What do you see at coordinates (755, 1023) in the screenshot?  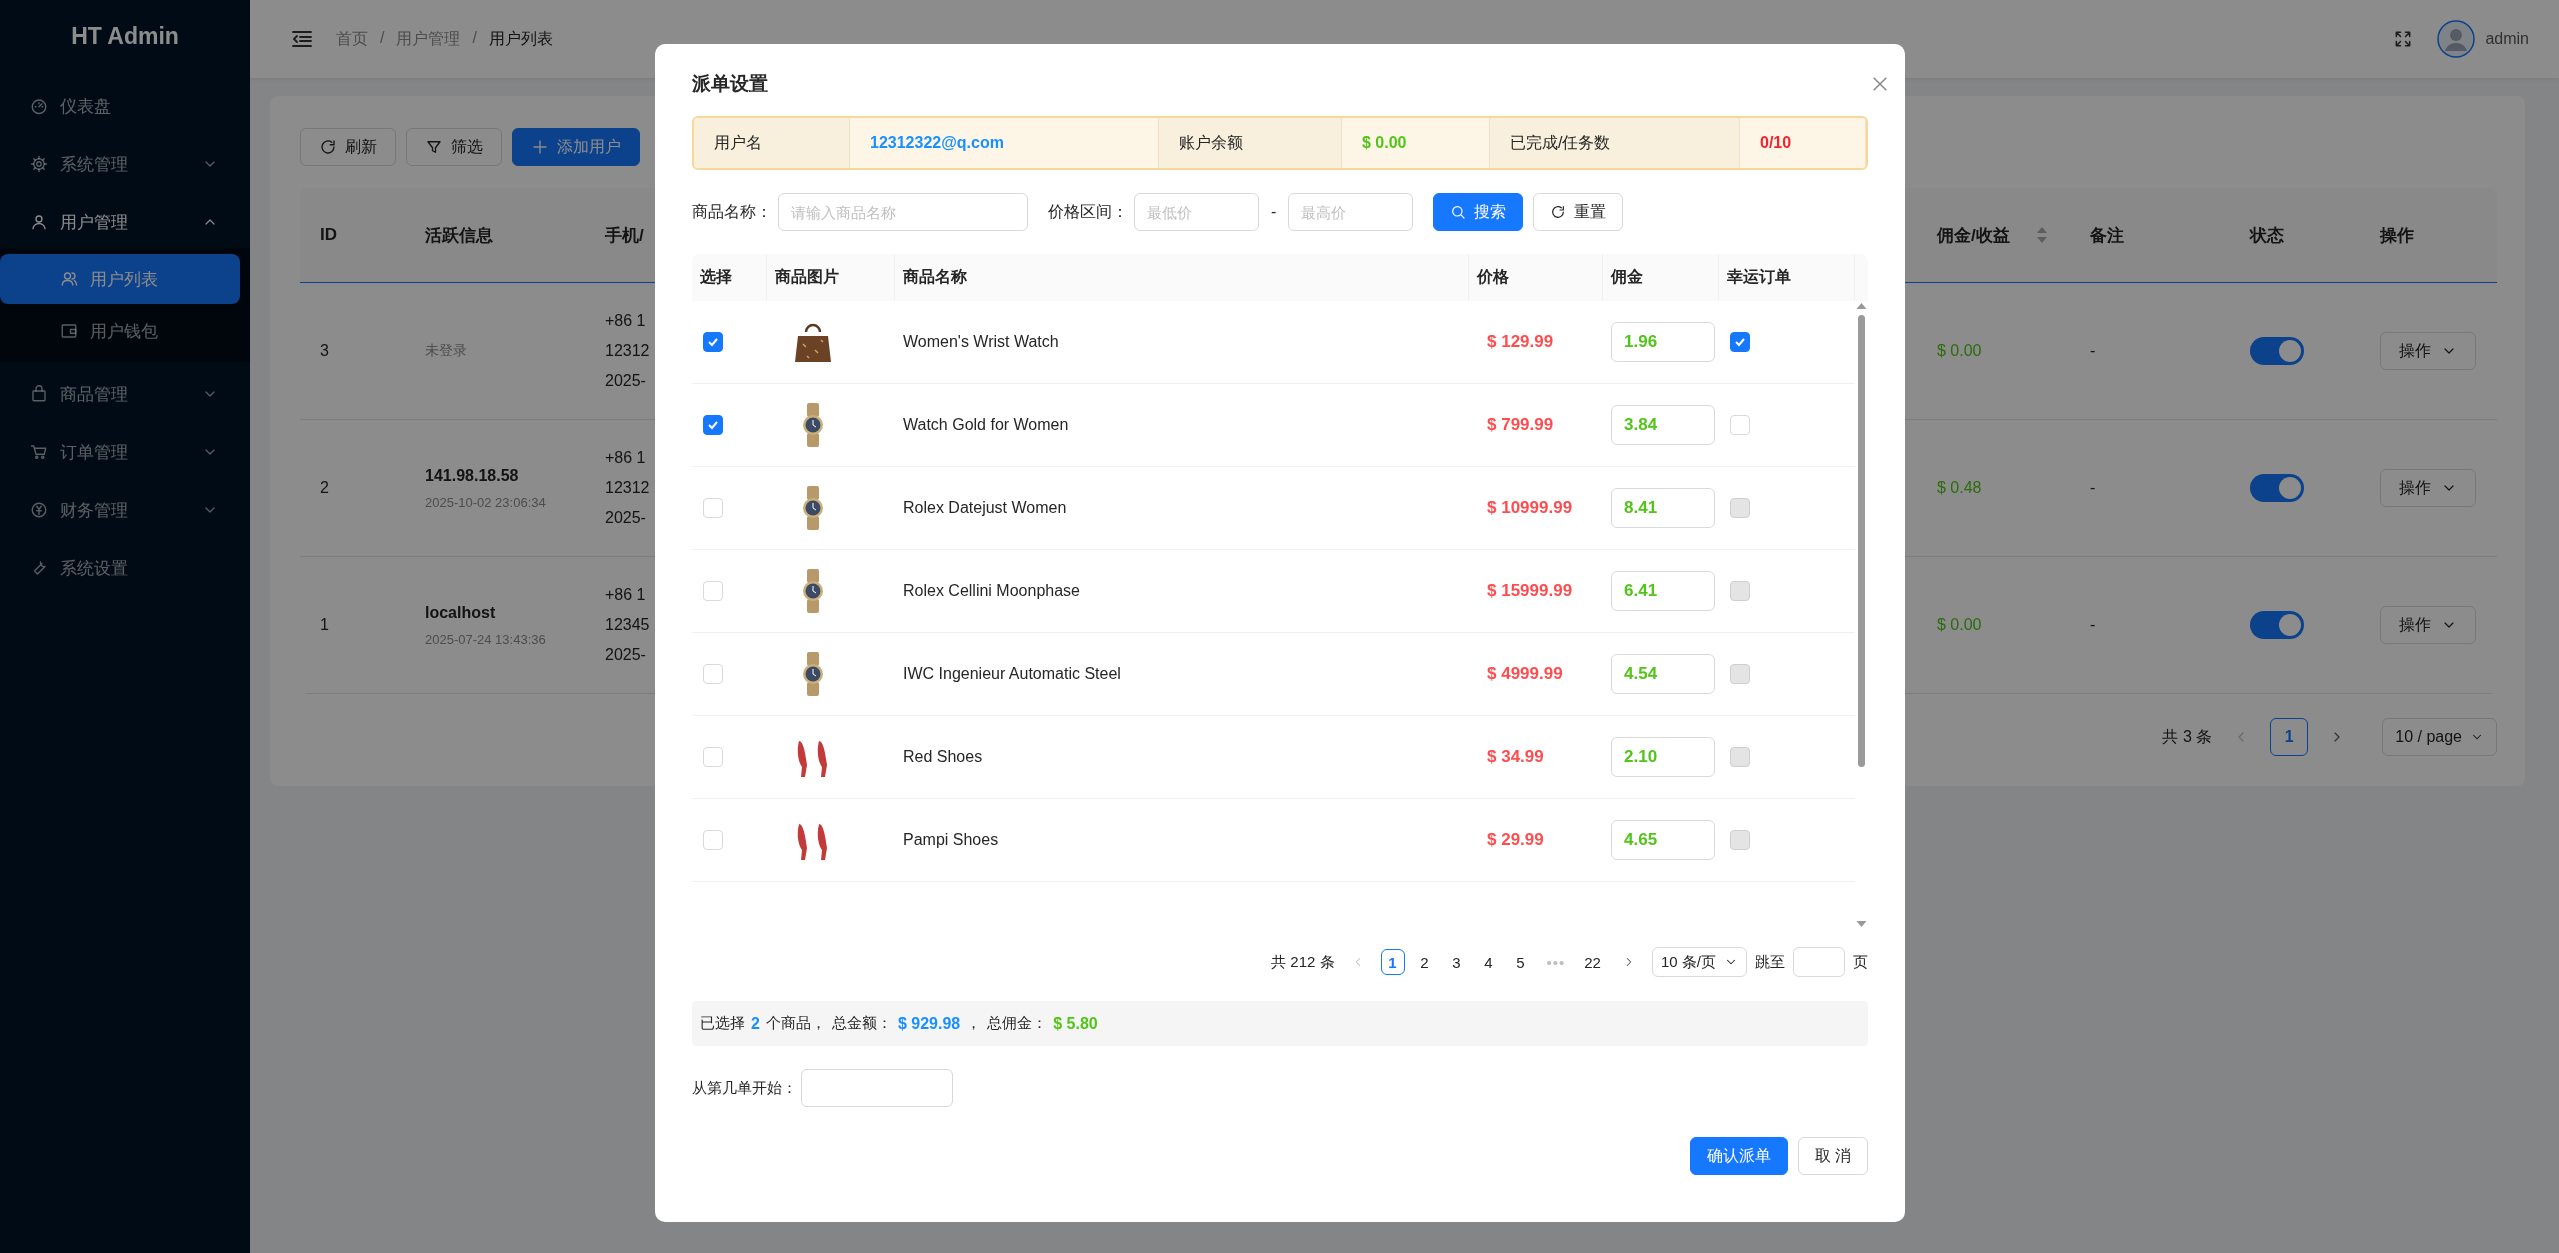 I see `summary-value: 2` at bounding box center [755, 1023].